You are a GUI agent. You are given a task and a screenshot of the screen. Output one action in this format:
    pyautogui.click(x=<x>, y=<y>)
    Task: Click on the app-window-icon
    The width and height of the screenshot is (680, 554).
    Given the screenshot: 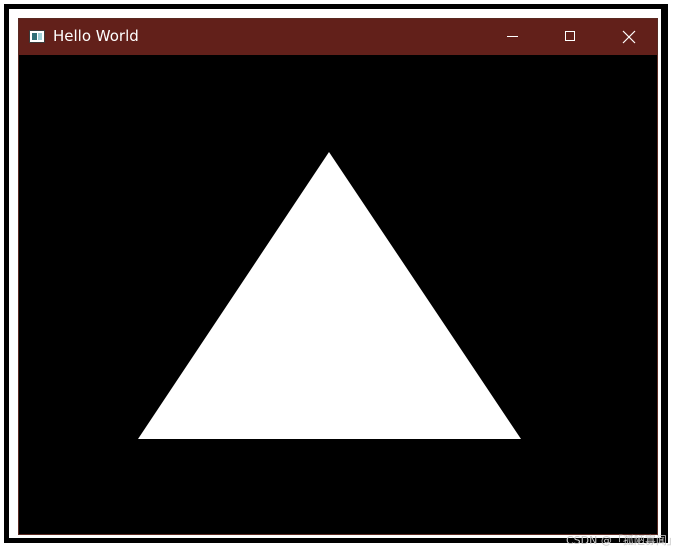 What is the action you would take?
    pyautogui.click(x=37, y=36)
    